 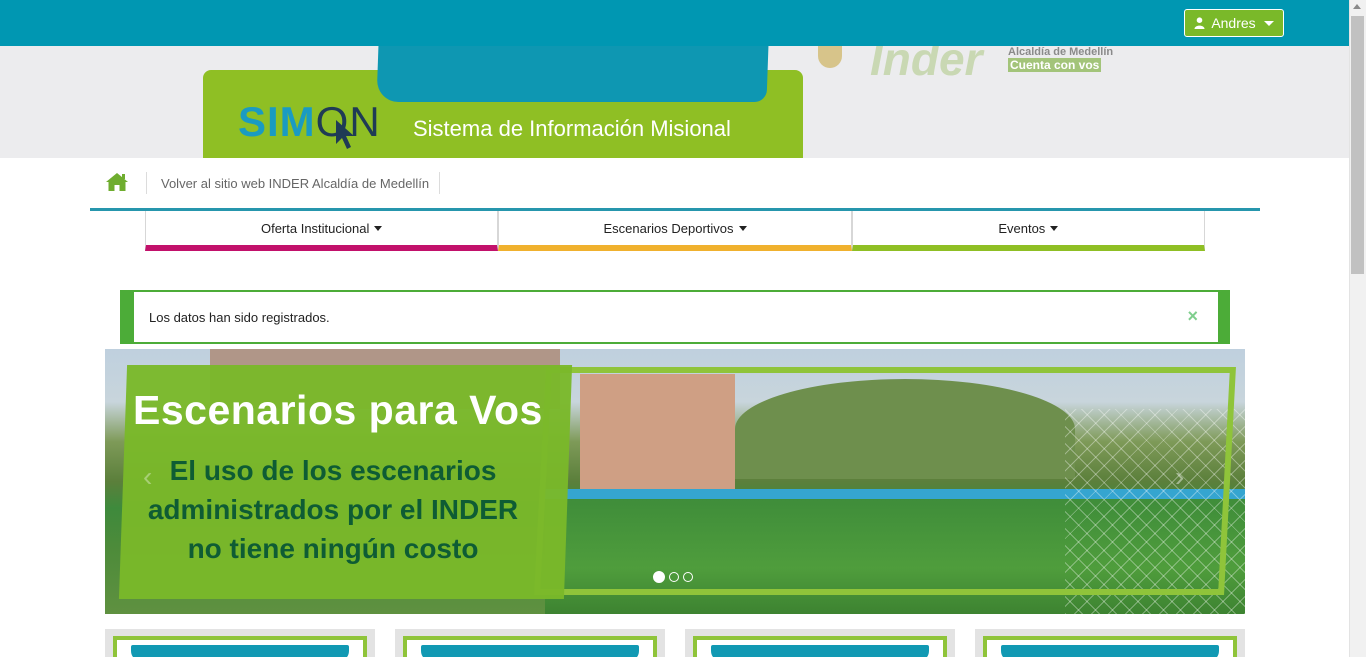 I want to click on nav-item-label: Oferta Institucional, so click(x=315, y=228).